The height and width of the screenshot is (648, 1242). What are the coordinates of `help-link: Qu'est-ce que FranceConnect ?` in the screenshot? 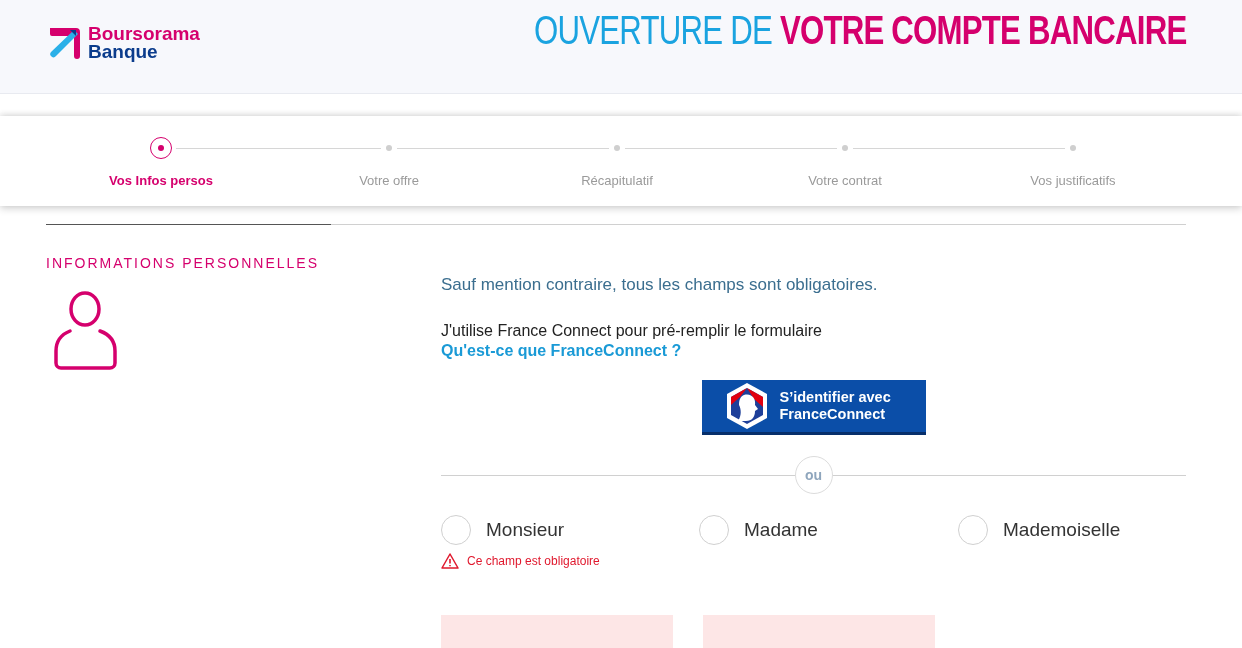 It's located at (561, 351).